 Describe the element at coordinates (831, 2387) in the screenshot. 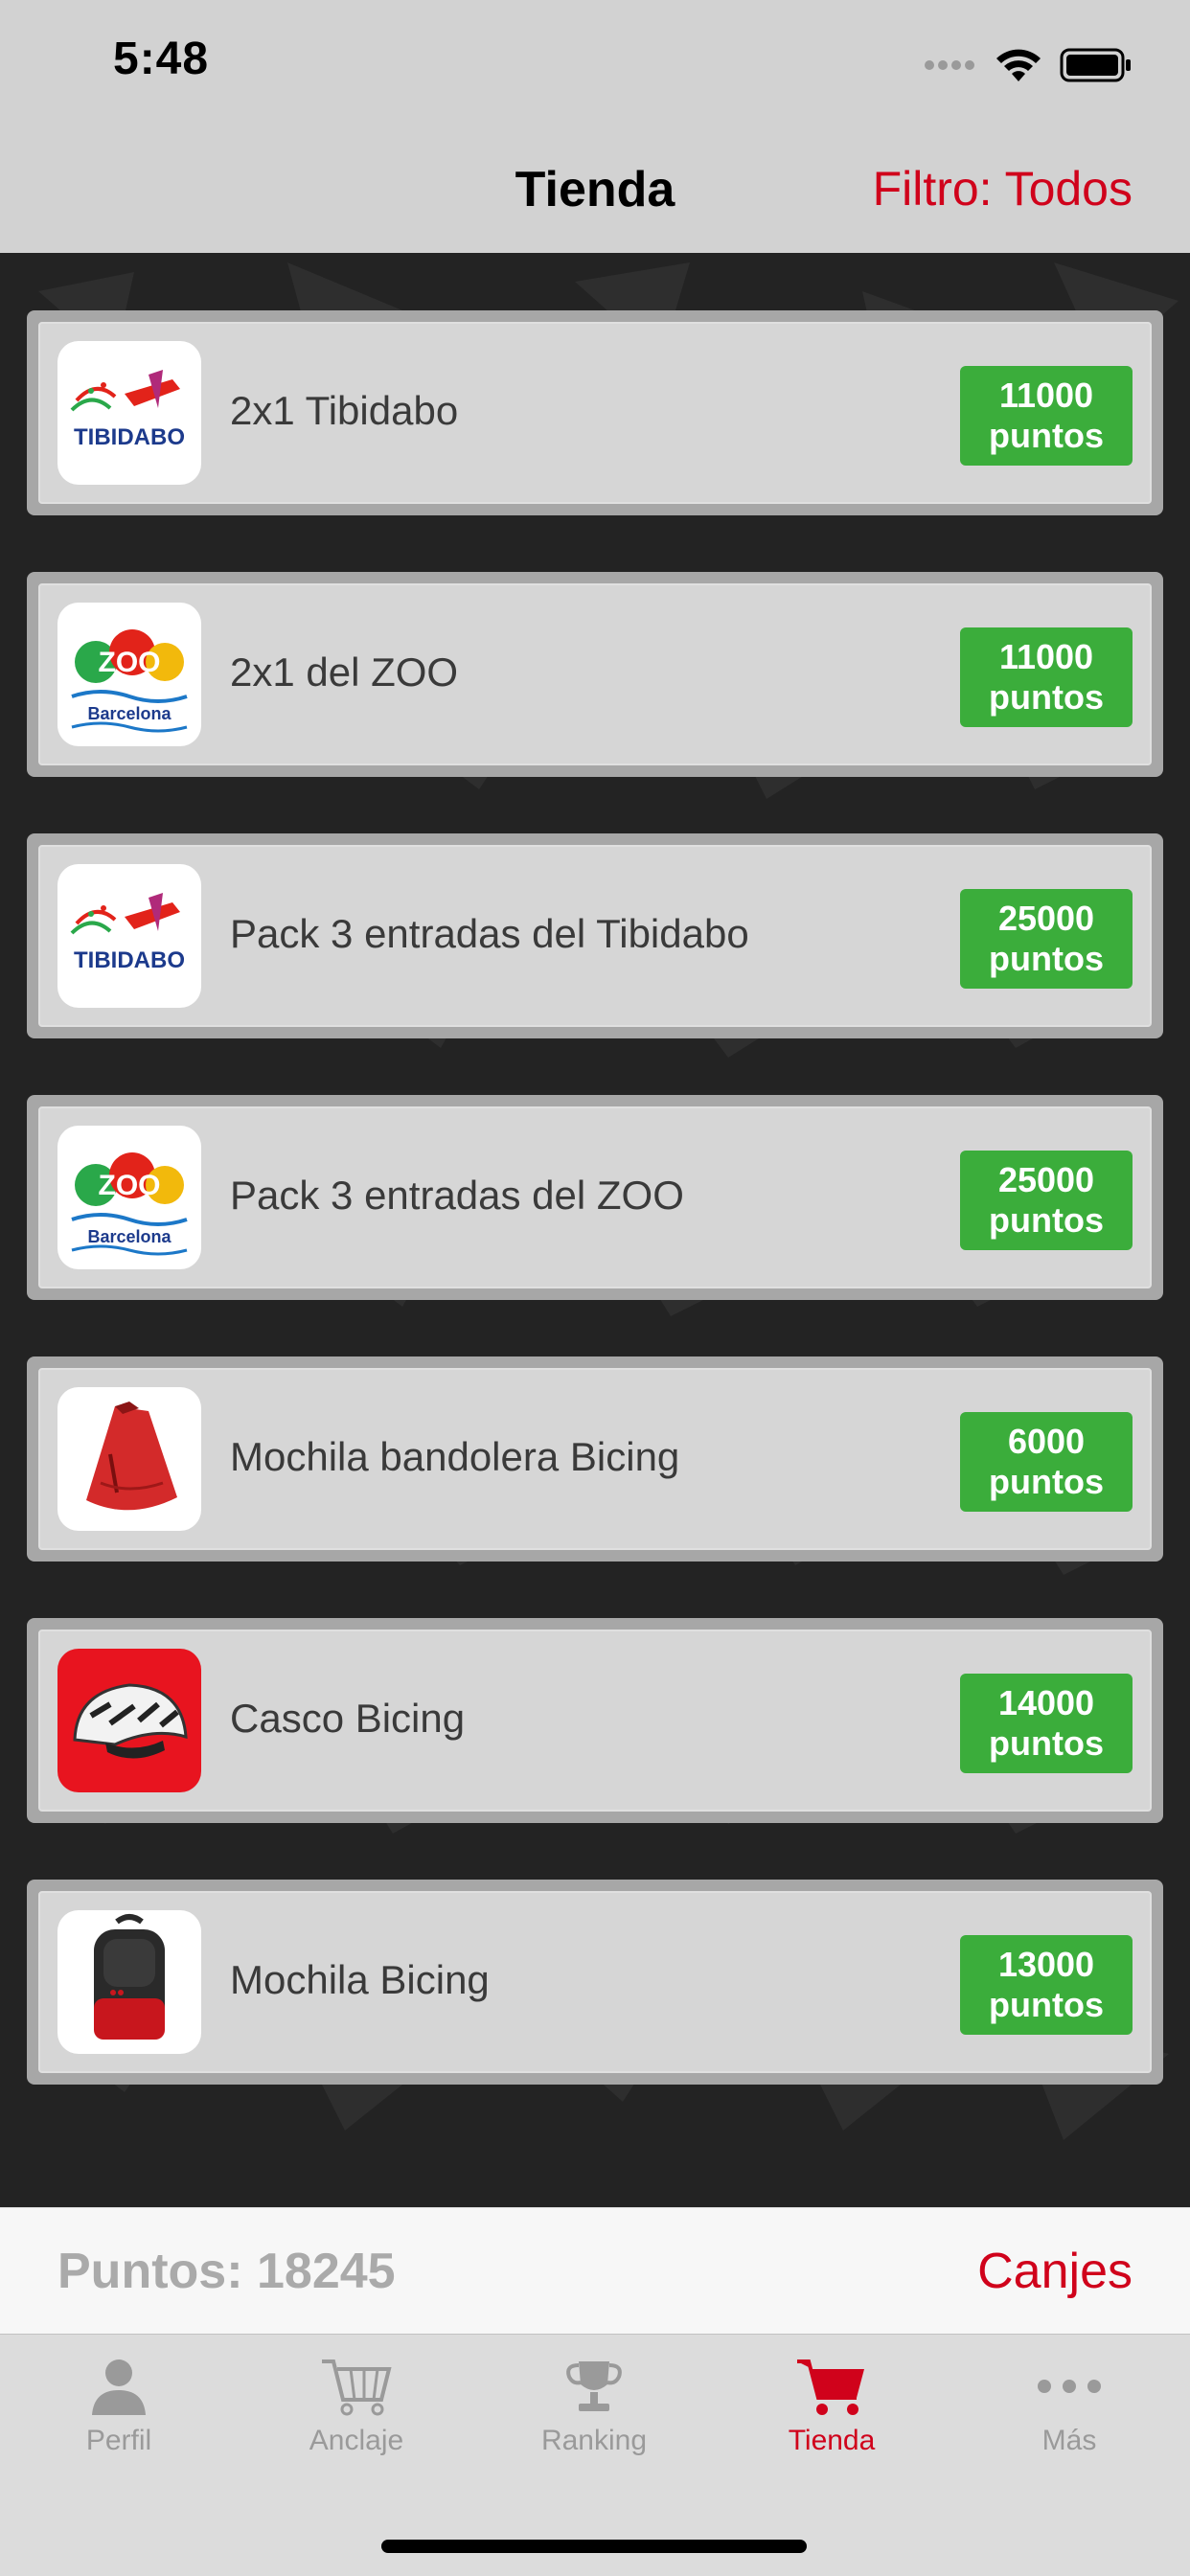

I see `shopping-cart-icon` at that location.